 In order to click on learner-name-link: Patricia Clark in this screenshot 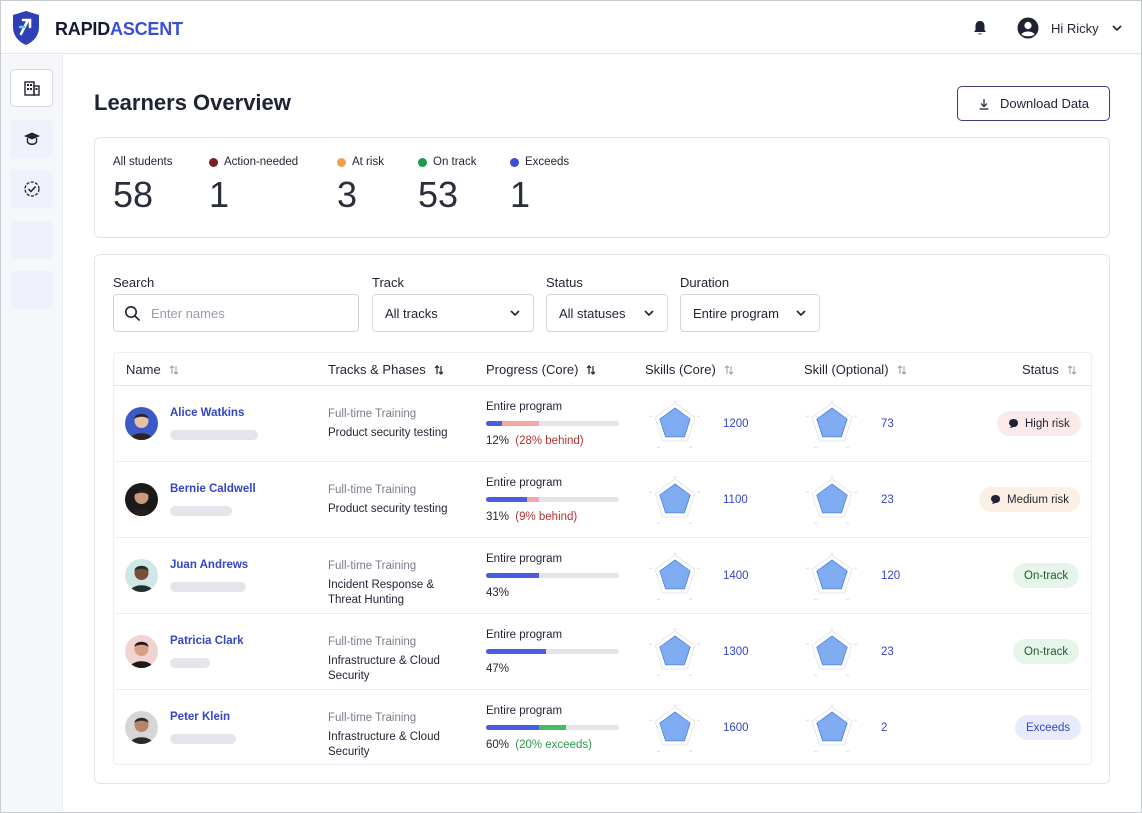, I will do `click(207, 641)`.